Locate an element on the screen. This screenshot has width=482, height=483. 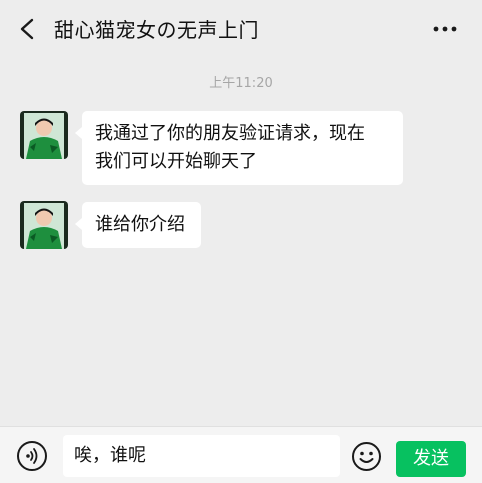
send-button: 发送 is located at coordinates (431, 459).